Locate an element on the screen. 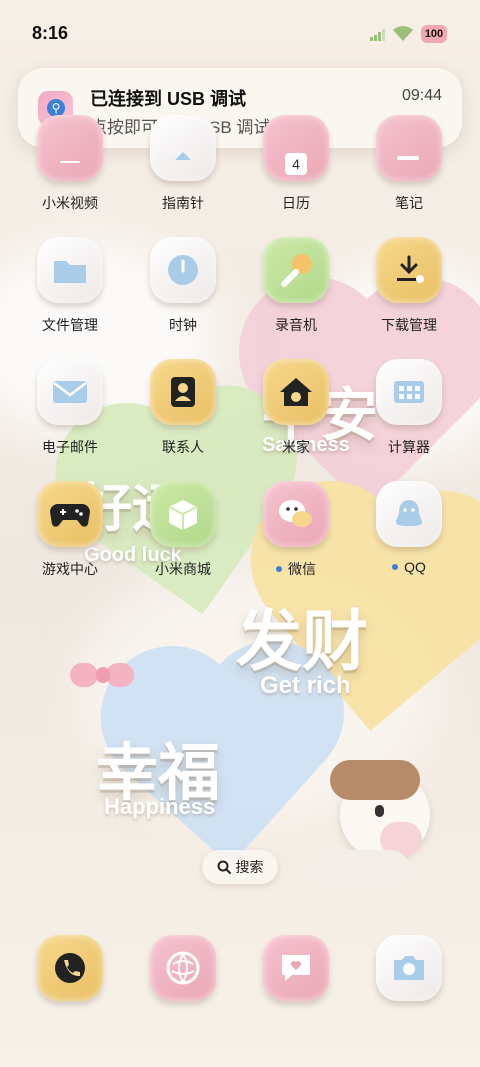 The height and width of the screenshot is (1067, 480). signal-icon is located at coordinates (378, 37).